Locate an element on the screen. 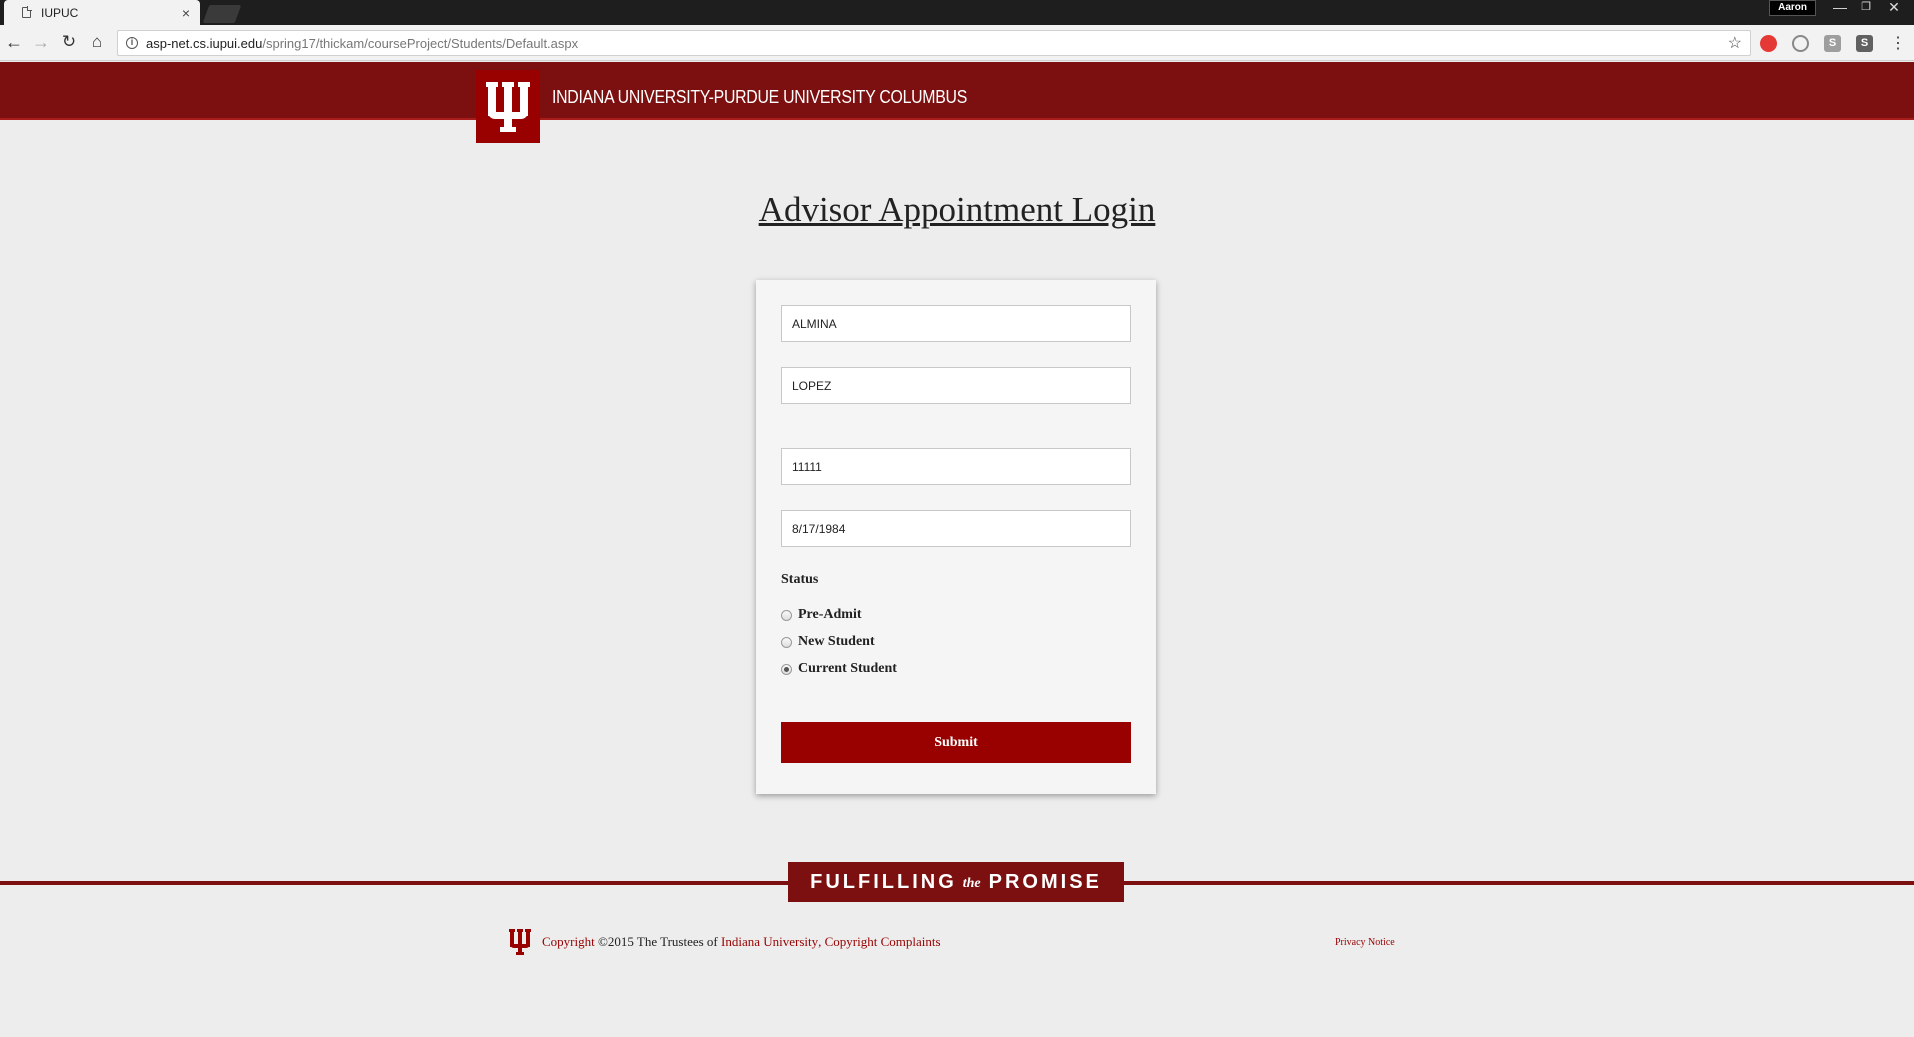 This screenshot has height=1037, width=1914. birth-date-input is located at coordinates (956, 528).